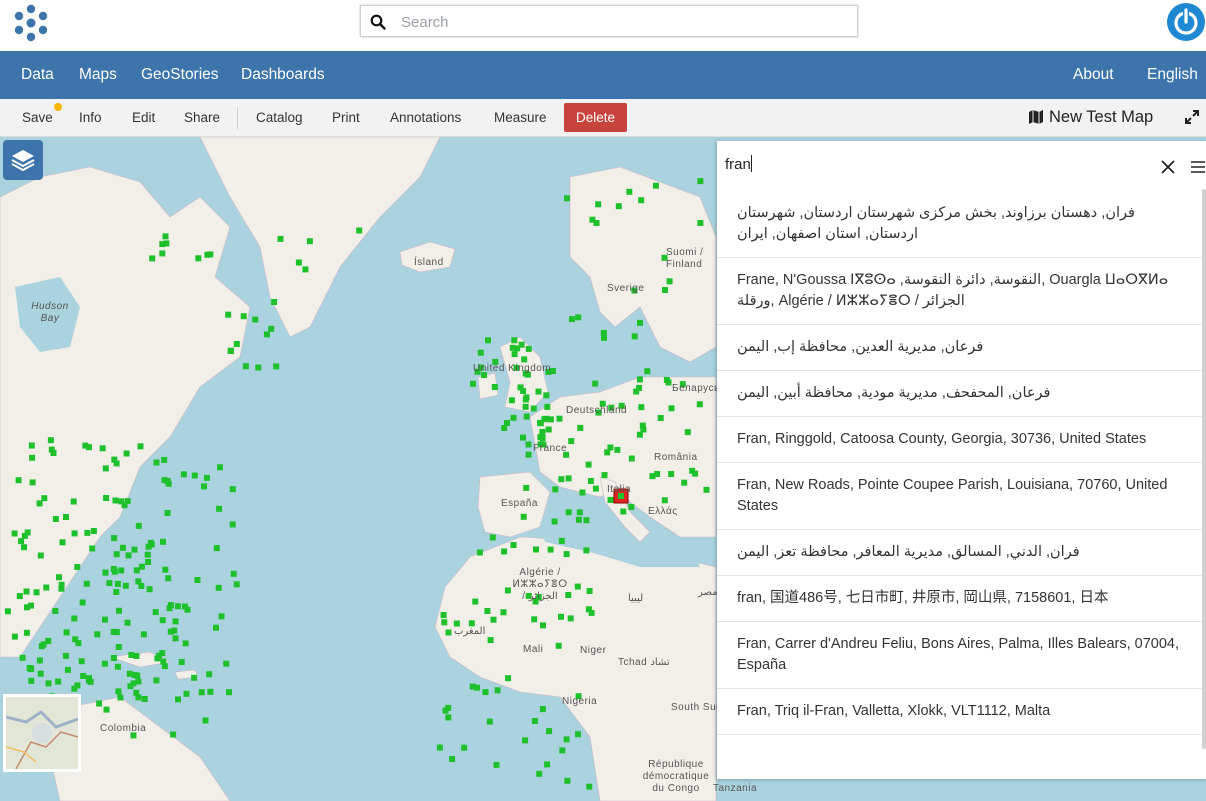 This screenshot has width=1206, height=801. I want to click on toolbar-print: Print, so click(346, 117).